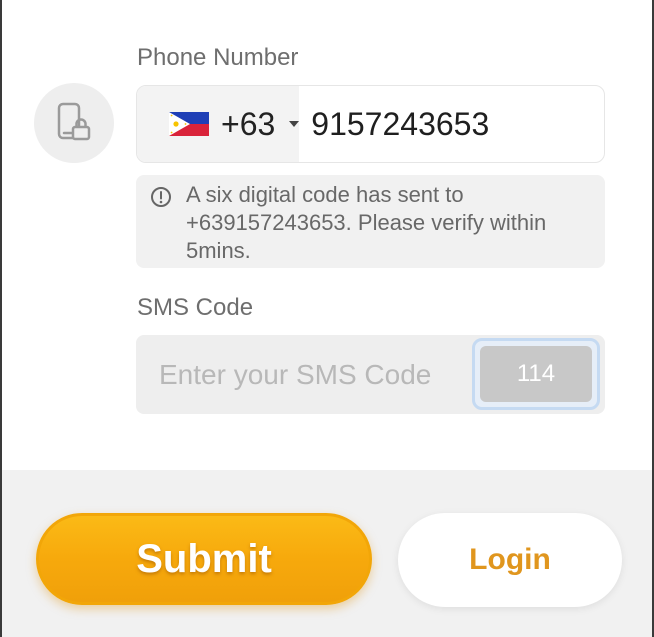  What do you see at coordinates (294, 124) in the screenshot?
I see `chevron-down-icon` at bounding box center [294, 124].